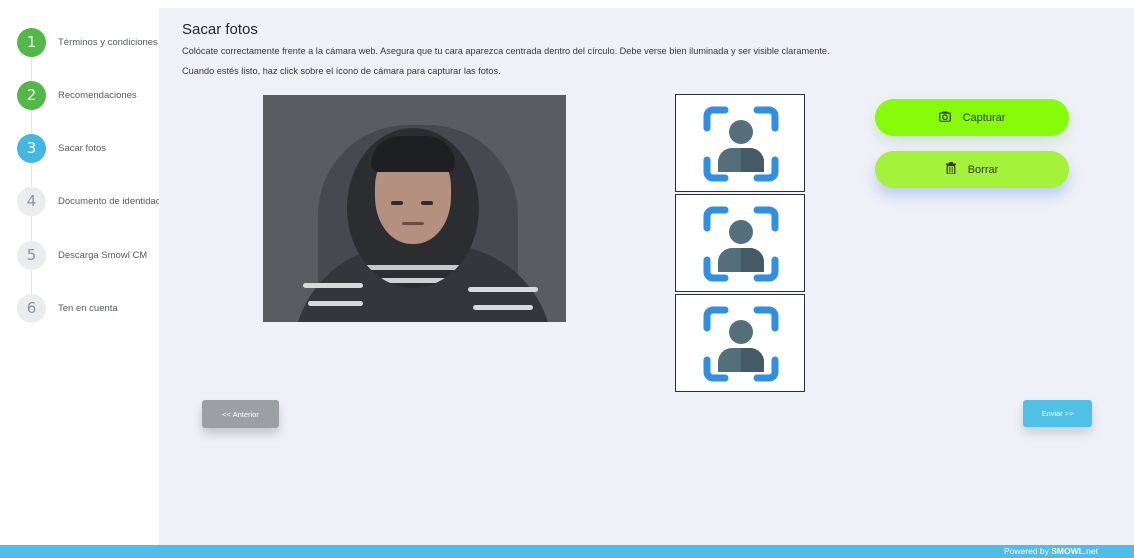  What do you see at coordinates (944, 118) in the screenshot?
I see `camera-icon` at bounding box center [944, 118].